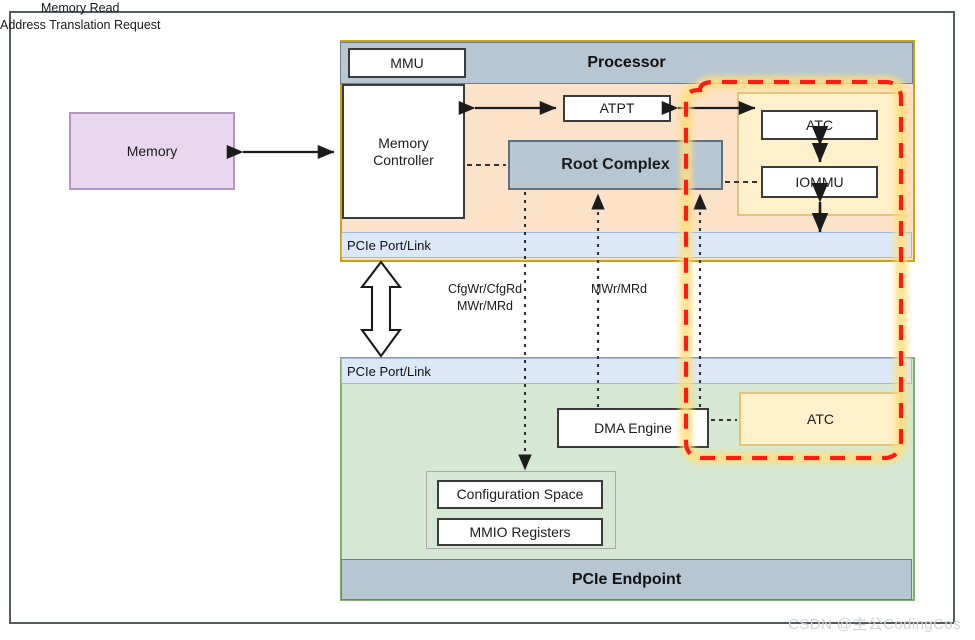 The height and width of the screenshot is (640, 975). I want to click on root-complex-block: Root Complex, so click(615, 165).